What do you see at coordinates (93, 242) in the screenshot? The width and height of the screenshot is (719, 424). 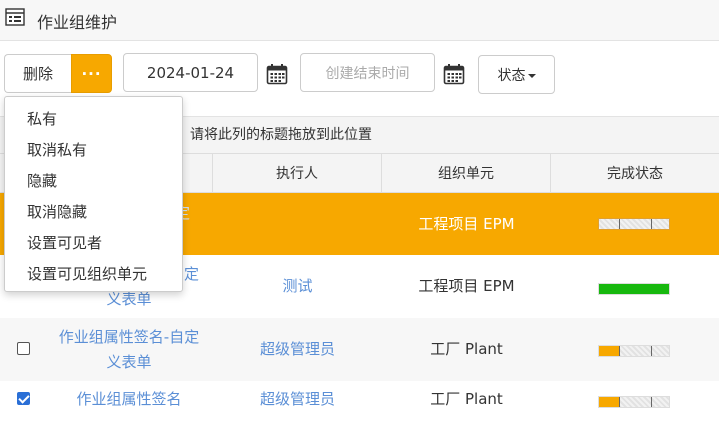 I see `menu-item-set-visible-users: 设置可见者` at bounding box center [93, 242].